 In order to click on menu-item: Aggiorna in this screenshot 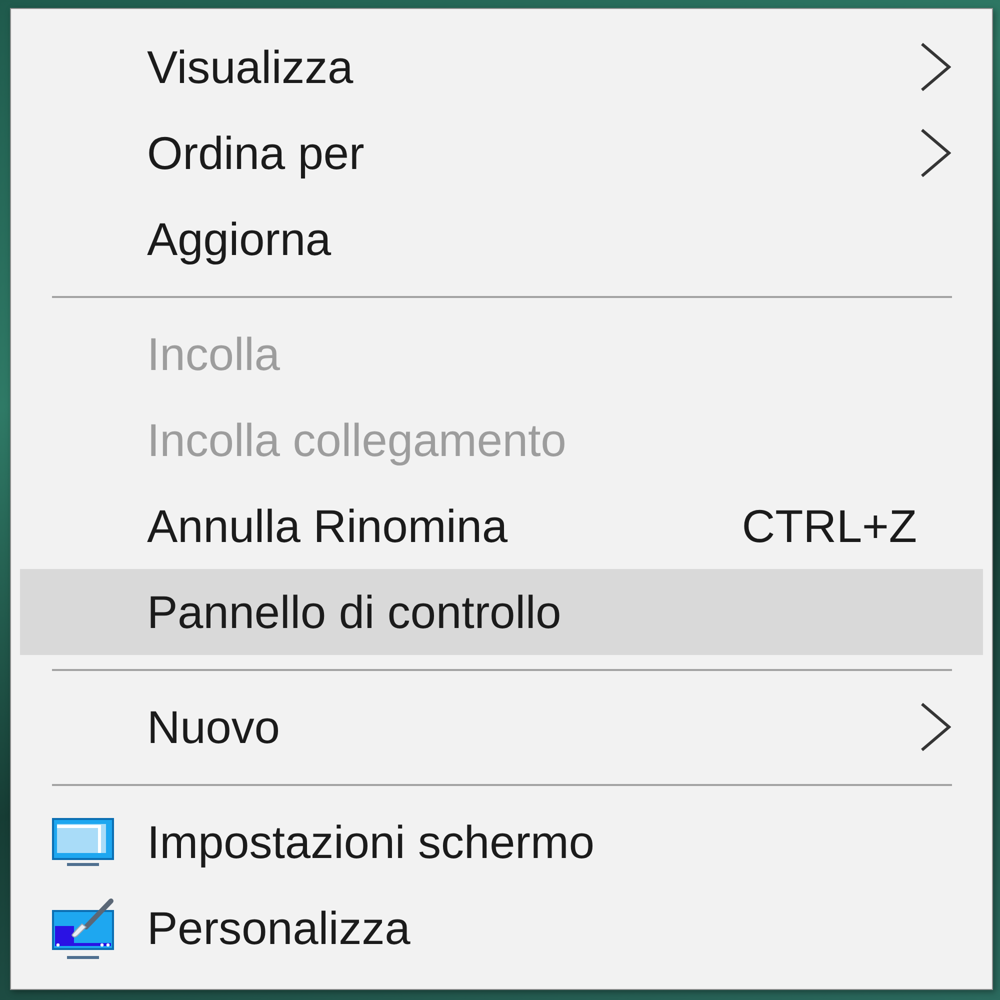, I will do `click(501, 239)`.